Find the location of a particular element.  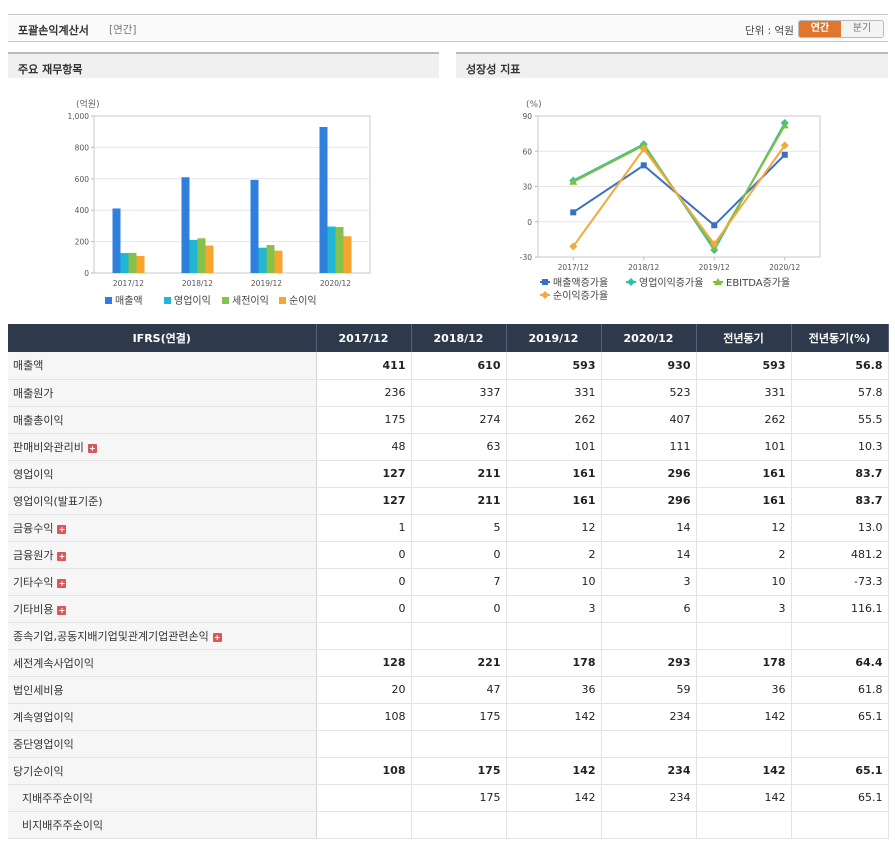

row-label-cell: 종속기업,공동지배기업및관계기업관련손익 + is located at coordinates (162, 636).